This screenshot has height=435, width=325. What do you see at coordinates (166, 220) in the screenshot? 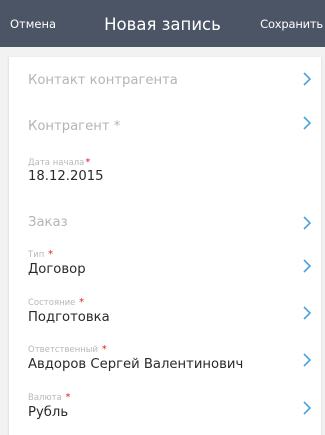
I see `order-field: Заказ` at bounding box center [166, 220].